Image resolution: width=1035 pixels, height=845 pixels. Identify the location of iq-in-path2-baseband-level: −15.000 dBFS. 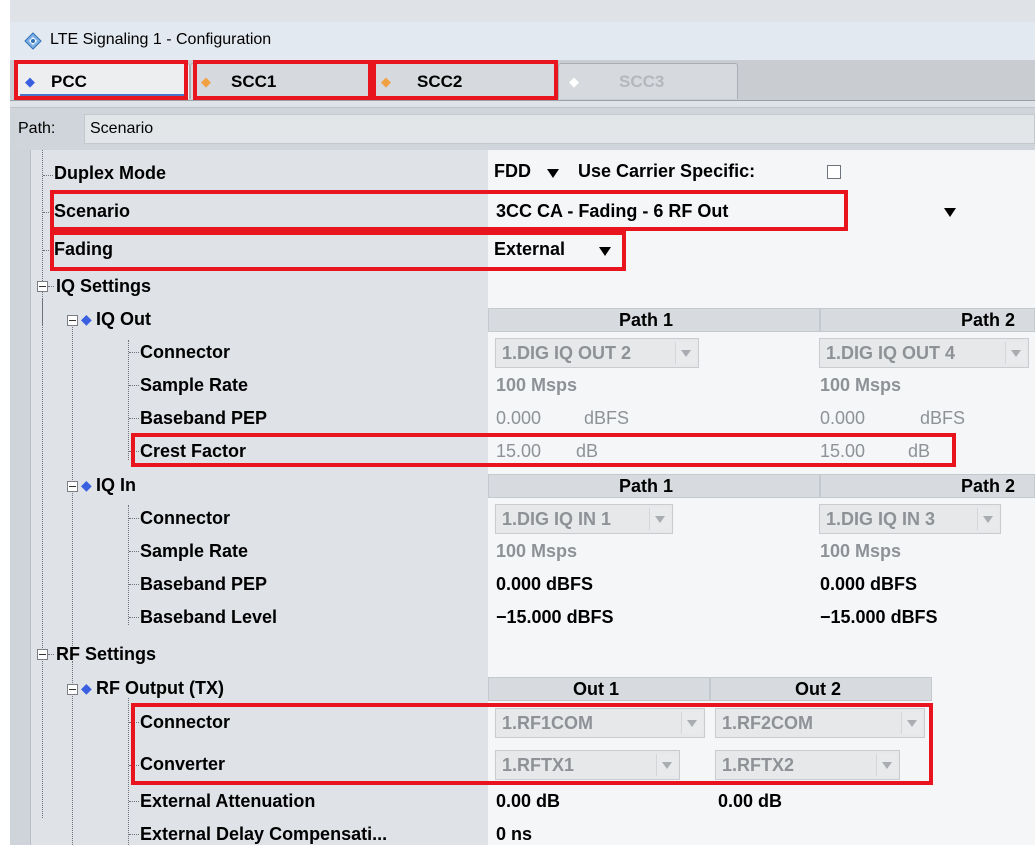
(879, 617).